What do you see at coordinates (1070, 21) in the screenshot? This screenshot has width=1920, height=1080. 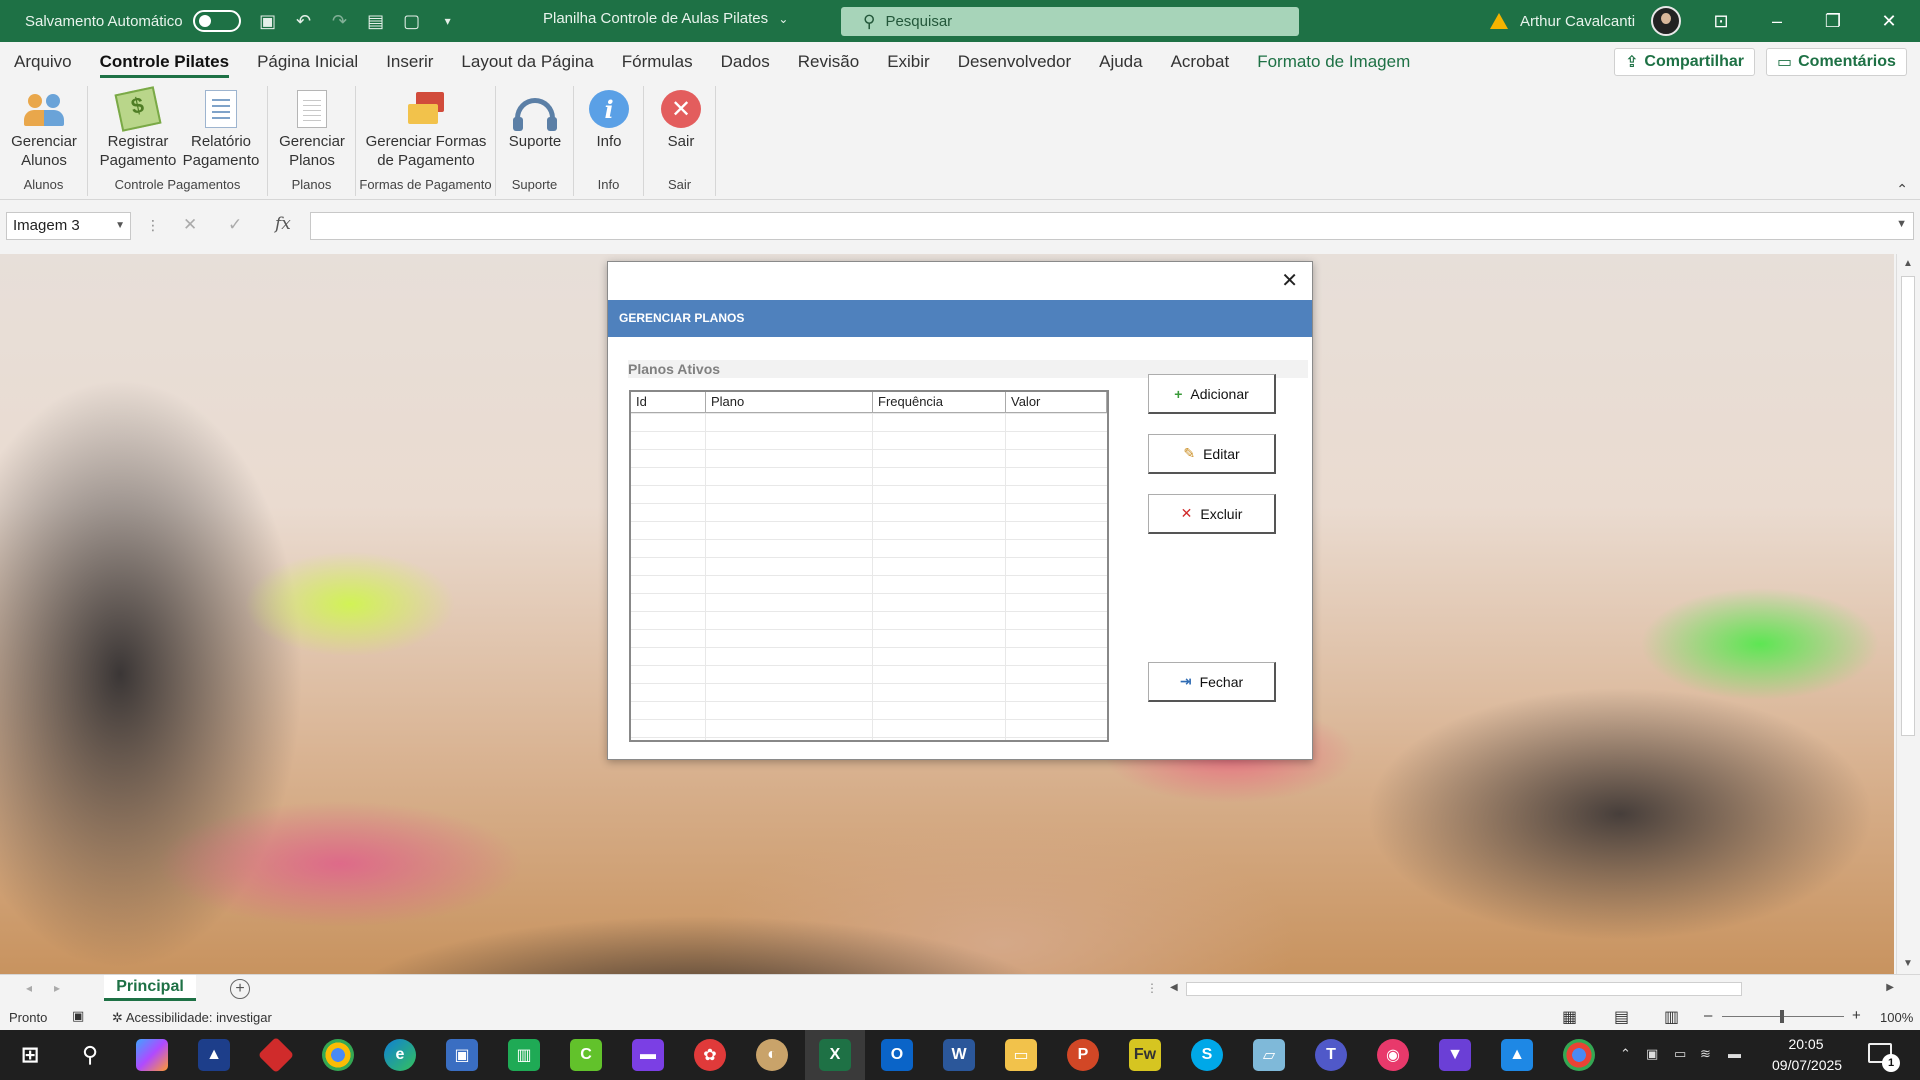 I see `search-input: ⚲ Pesquisar` at bounding box center [1070, 21].